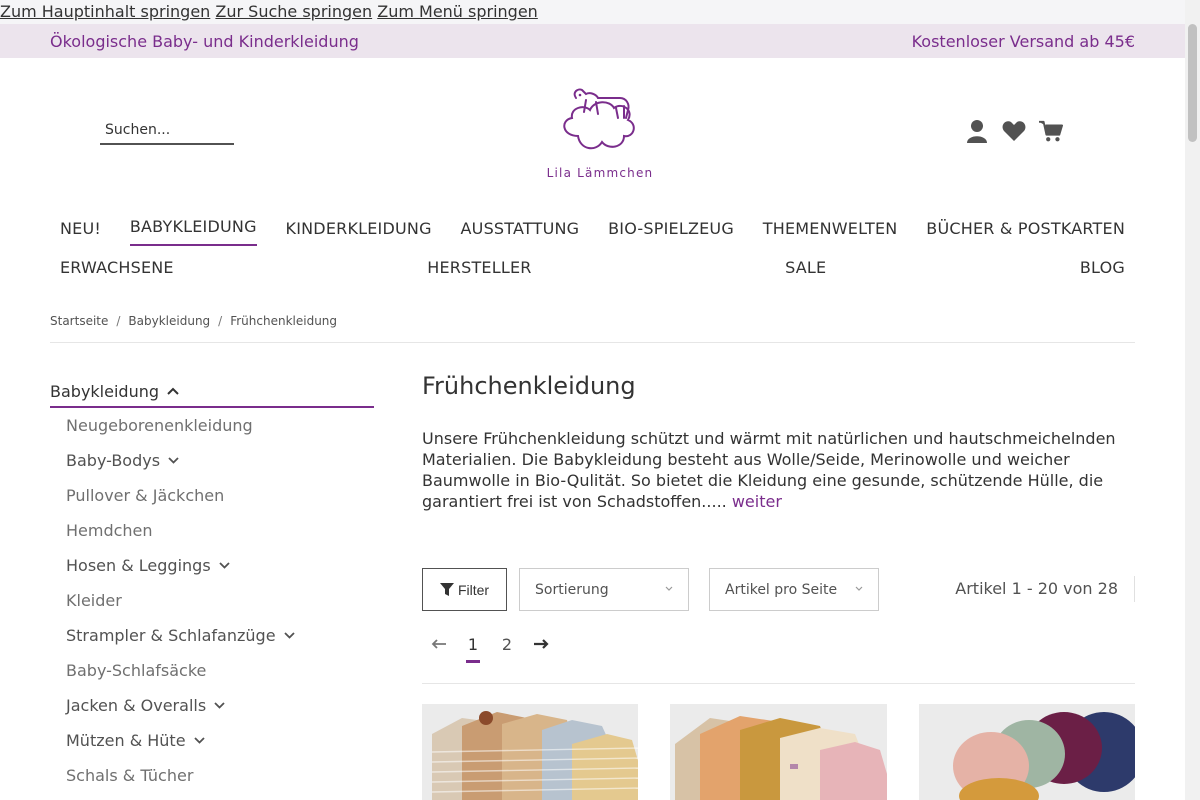  Describe the element at coordinates (220, 530) in the screenshot. I see `sidebar-item: Hemdchen` at that location.